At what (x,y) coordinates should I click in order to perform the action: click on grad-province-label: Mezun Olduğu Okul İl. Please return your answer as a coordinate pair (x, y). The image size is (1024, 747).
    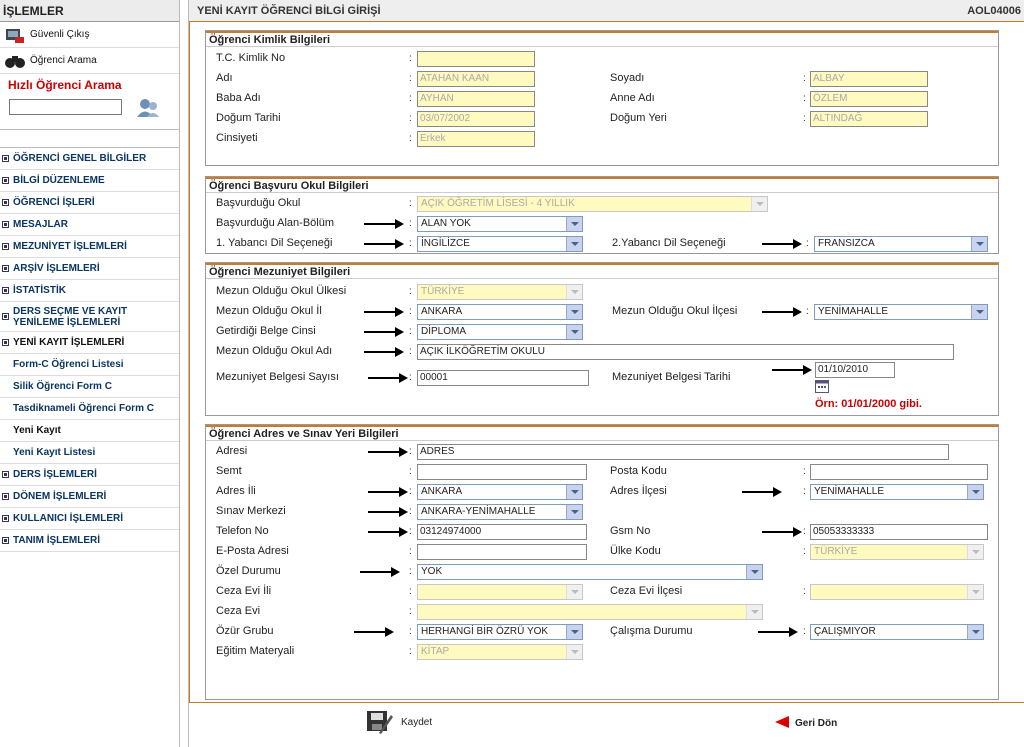
    Looking at the image, I should click on (269, 311).